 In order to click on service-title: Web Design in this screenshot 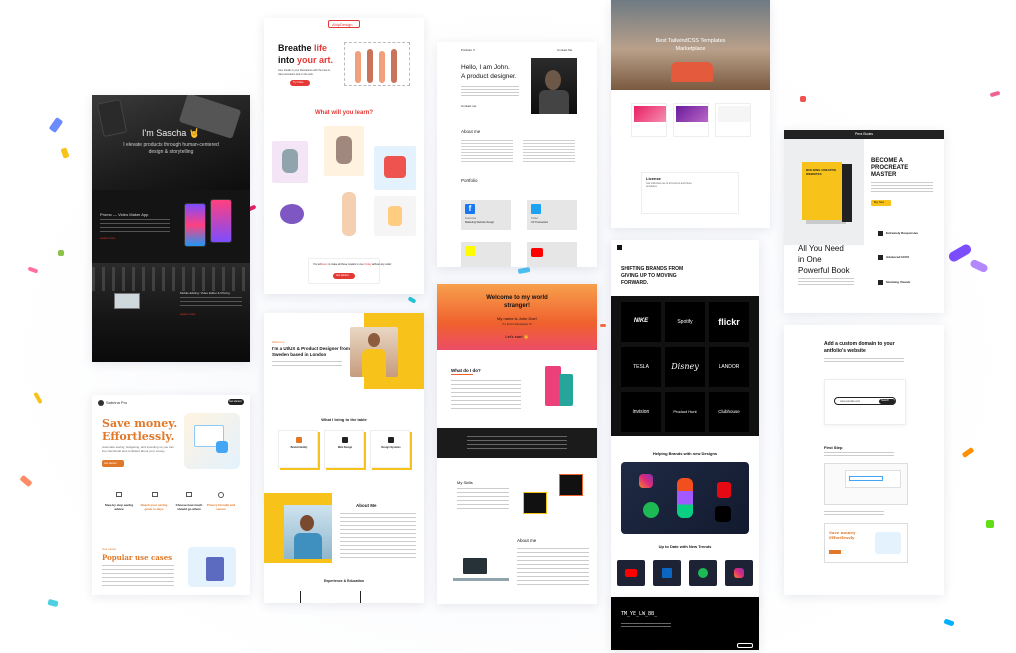, I will do `click(345, 447)`.